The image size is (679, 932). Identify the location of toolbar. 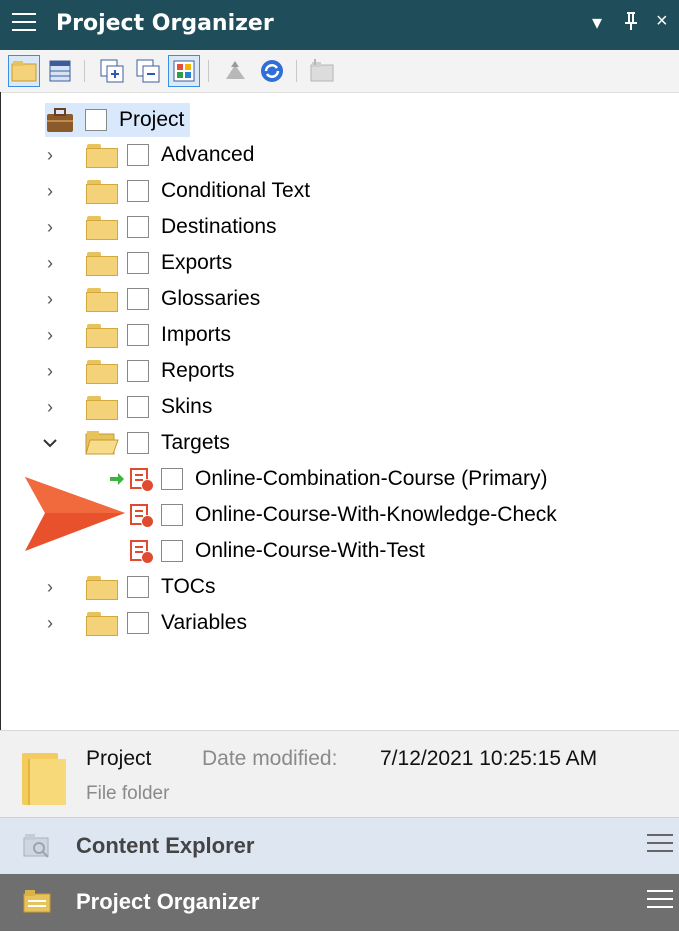
(339, 71).